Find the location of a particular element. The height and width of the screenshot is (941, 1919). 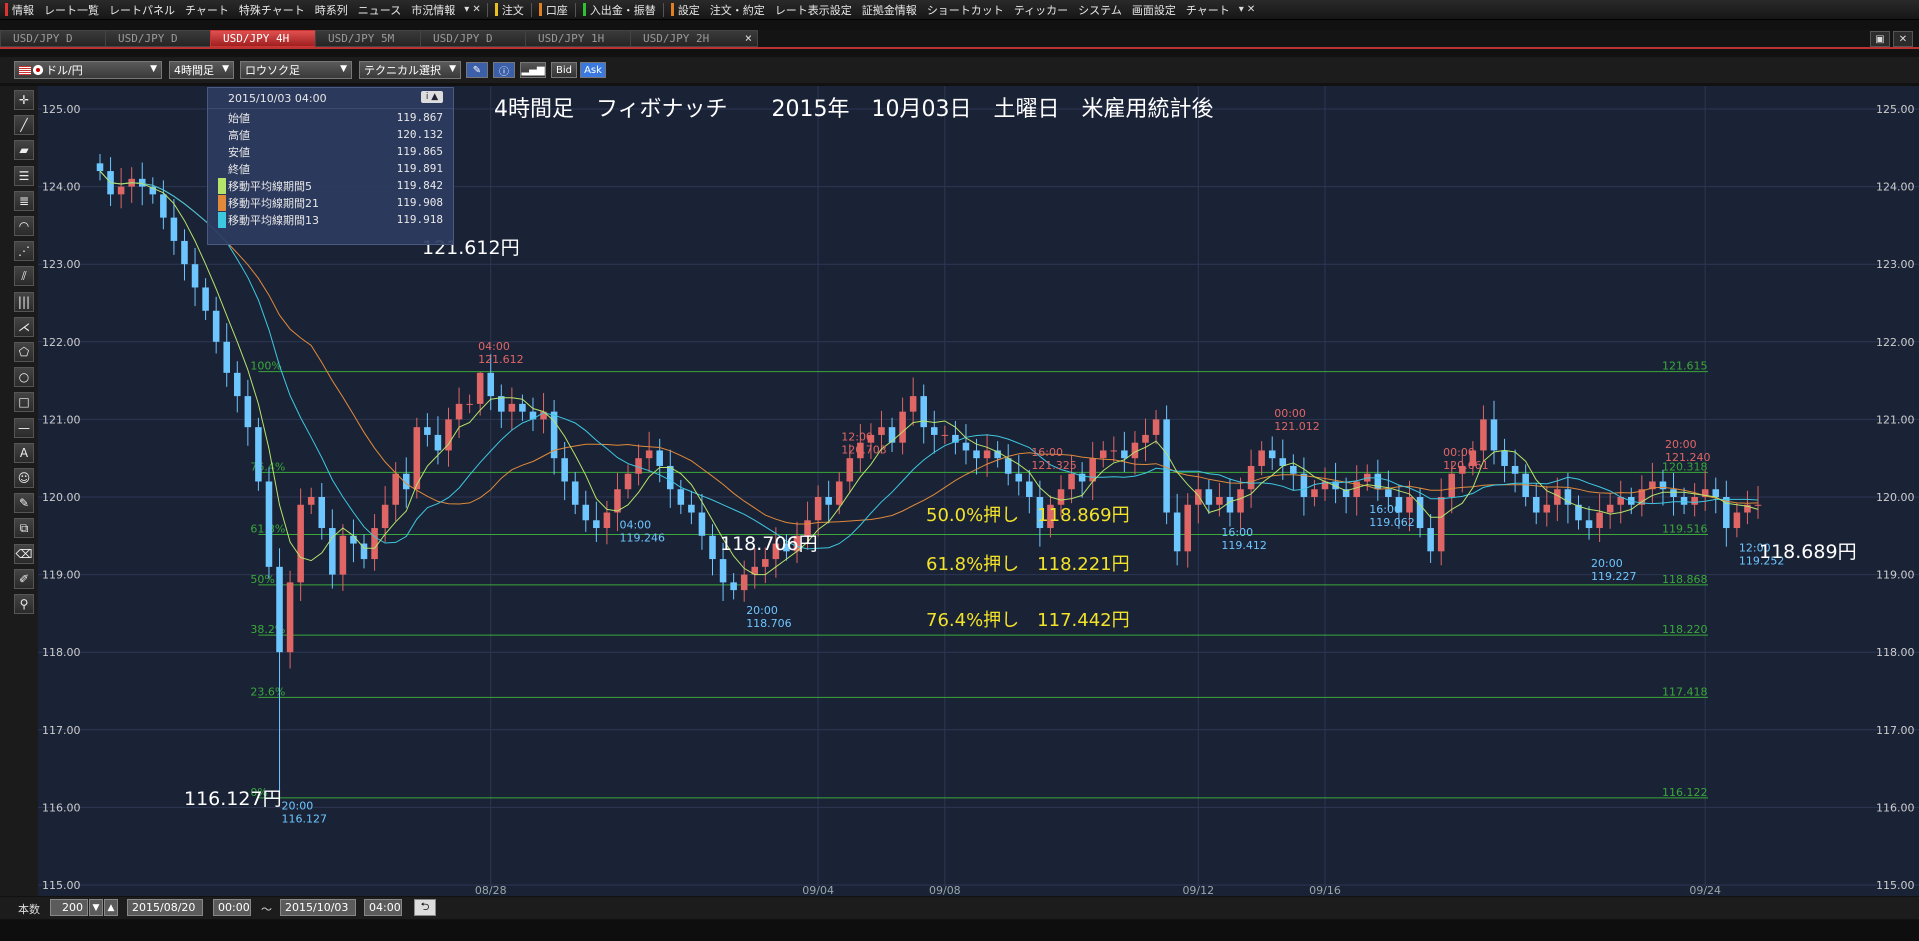

menu-item-4: 特殊チャート is located at coordinates (272, 9).